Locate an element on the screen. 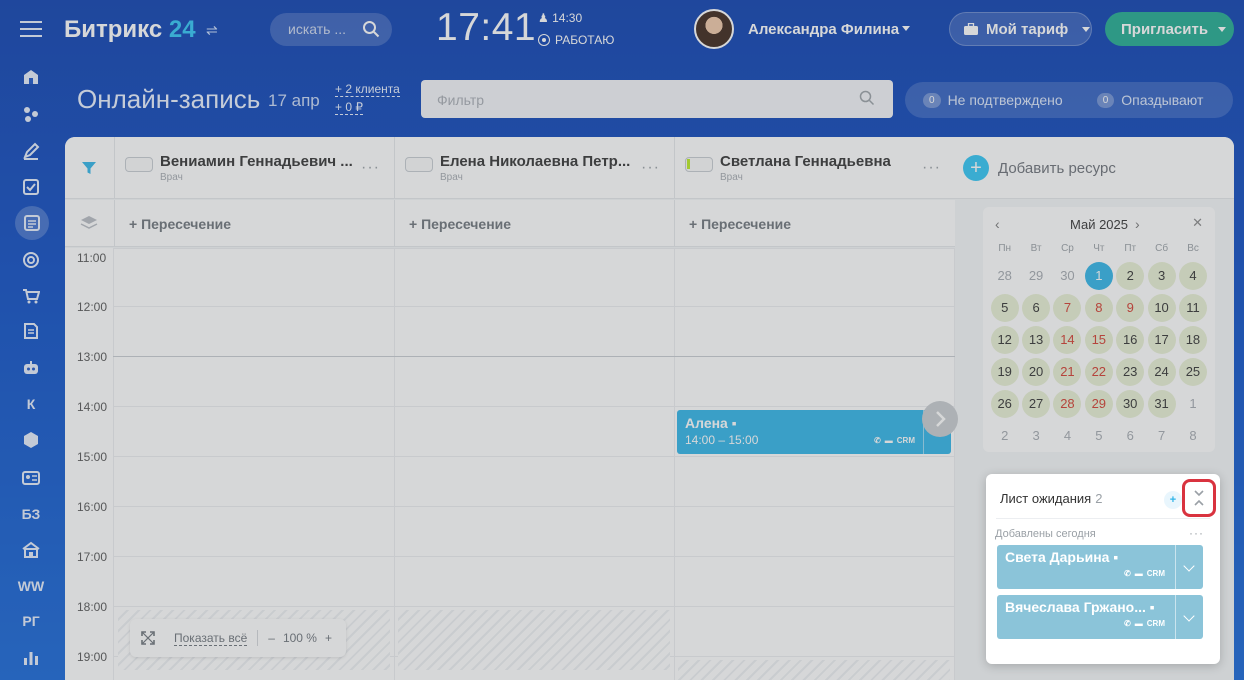  day: 20 is located at coordinates (1036, 372).